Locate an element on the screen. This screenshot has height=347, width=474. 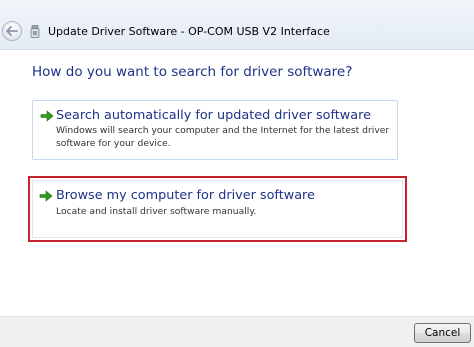
dialog-footer: Cancel is located at coordinates (237, 331).